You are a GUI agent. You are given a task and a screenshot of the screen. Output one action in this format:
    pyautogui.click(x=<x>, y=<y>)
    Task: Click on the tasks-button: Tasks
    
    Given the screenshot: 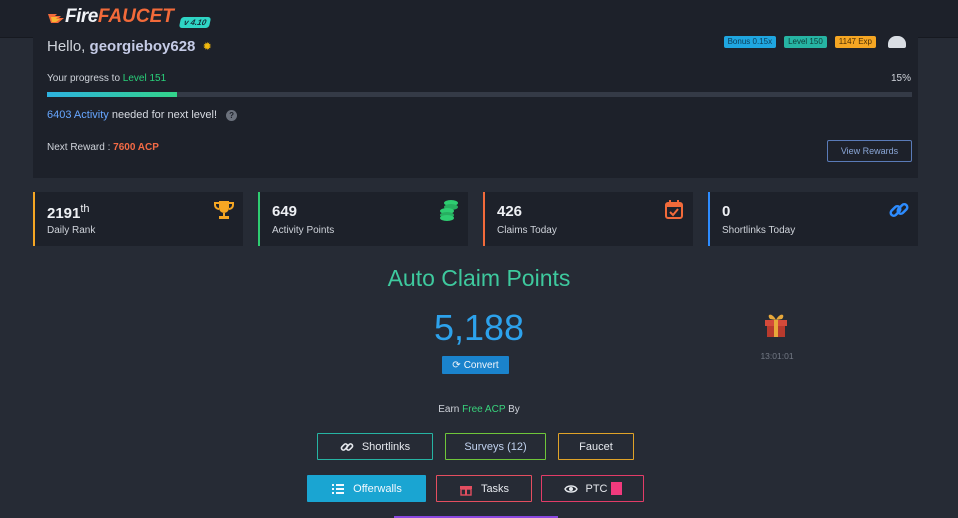 What is the action you would take?
    pyautogui.click(x=484, y=488)
    